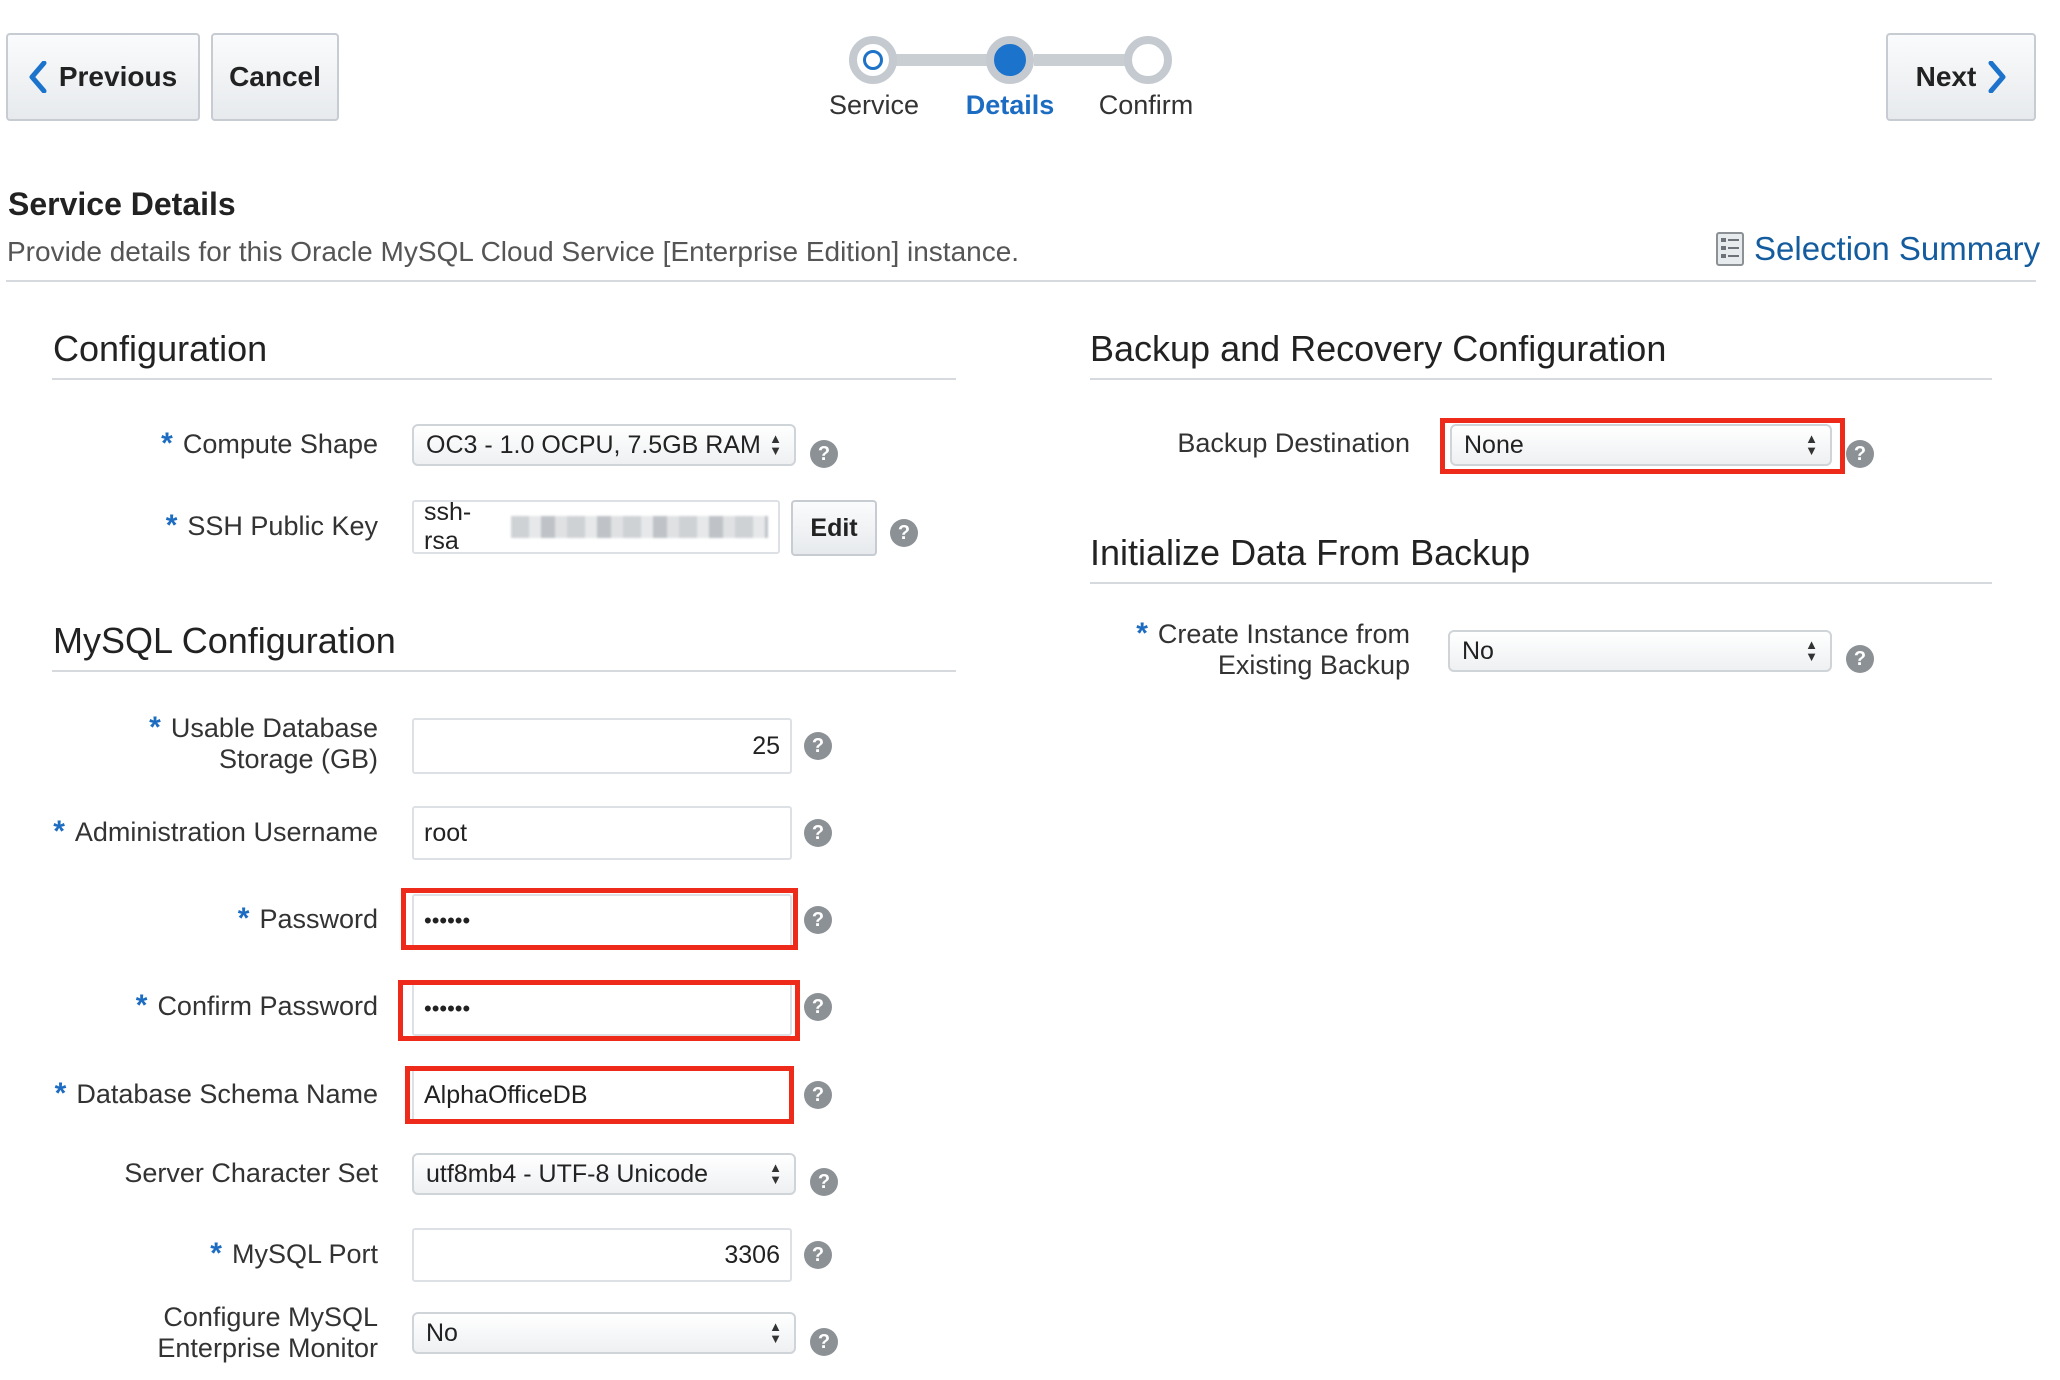 The width and height of the screenshot is (2060, 1380). I want to click on enterprise-monitor-label: Configure MySQL Enterprise Monitor, so click(267, 1332).